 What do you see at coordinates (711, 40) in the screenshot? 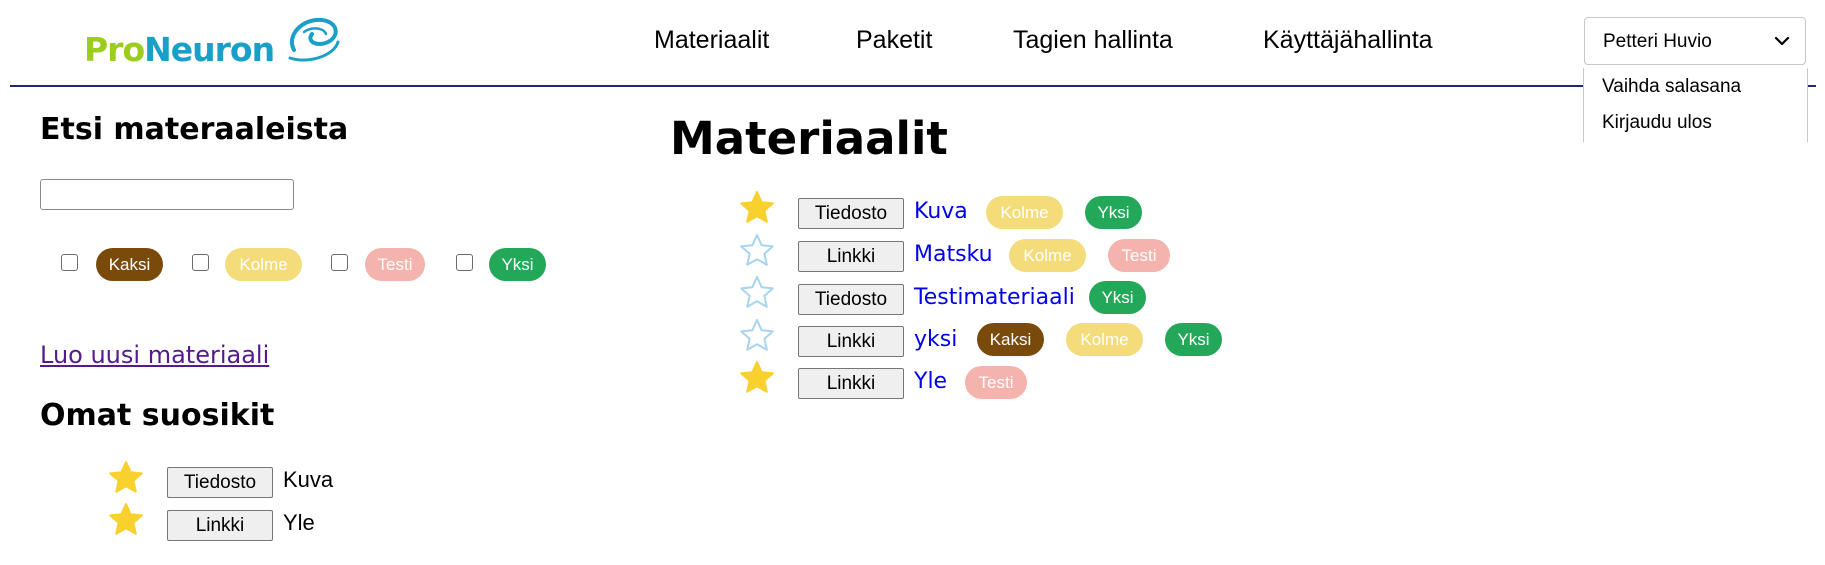
I see `nav-materiaalit: Materiaalit` at bounding box center [711, 40].